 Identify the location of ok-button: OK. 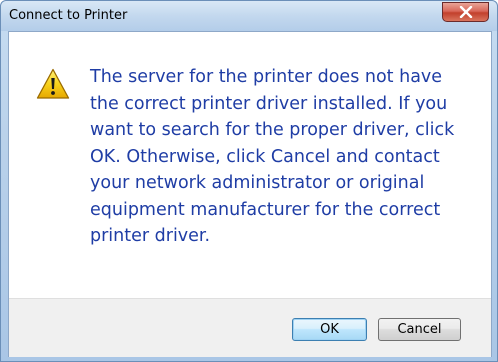
(329, 329).